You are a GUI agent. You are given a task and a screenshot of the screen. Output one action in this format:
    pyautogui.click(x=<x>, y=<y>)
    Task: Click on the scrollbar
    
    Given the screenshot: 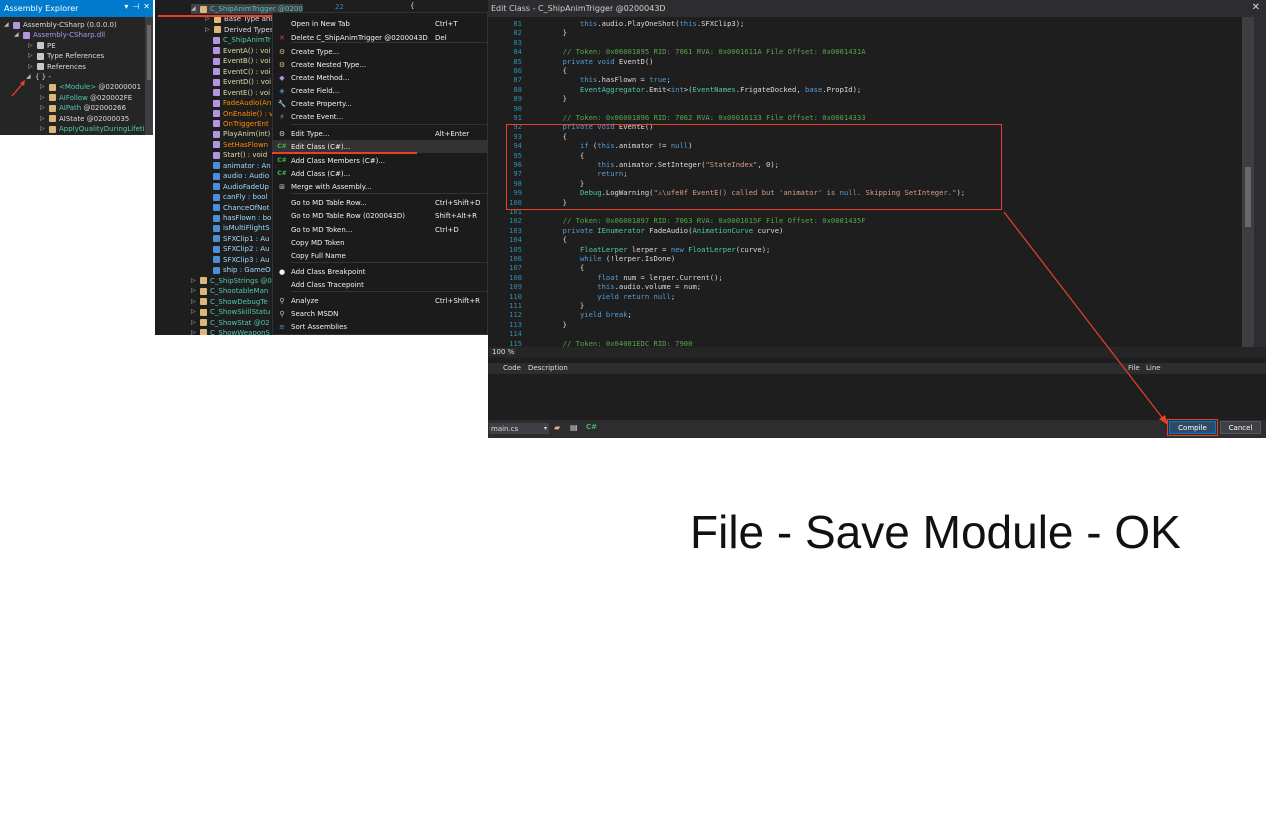 What is the action you would take?
    pyautogui.click(x=149, y=76)
    